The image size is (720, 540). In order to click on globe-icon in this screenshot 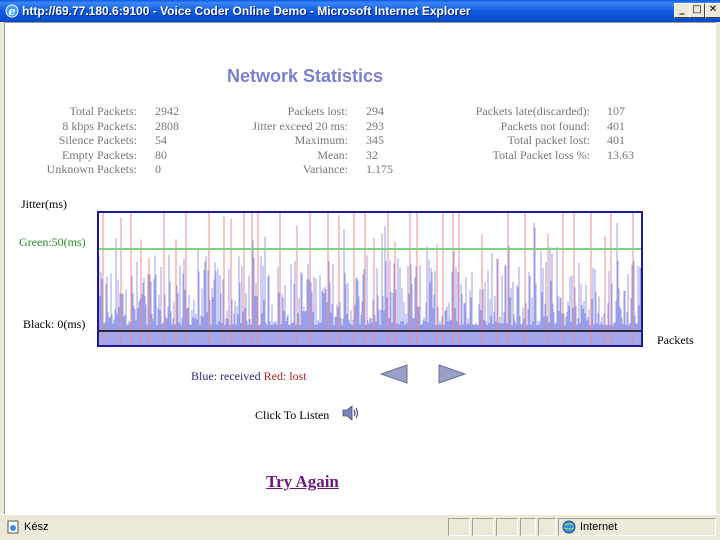, I will do `click(569, 527)`.